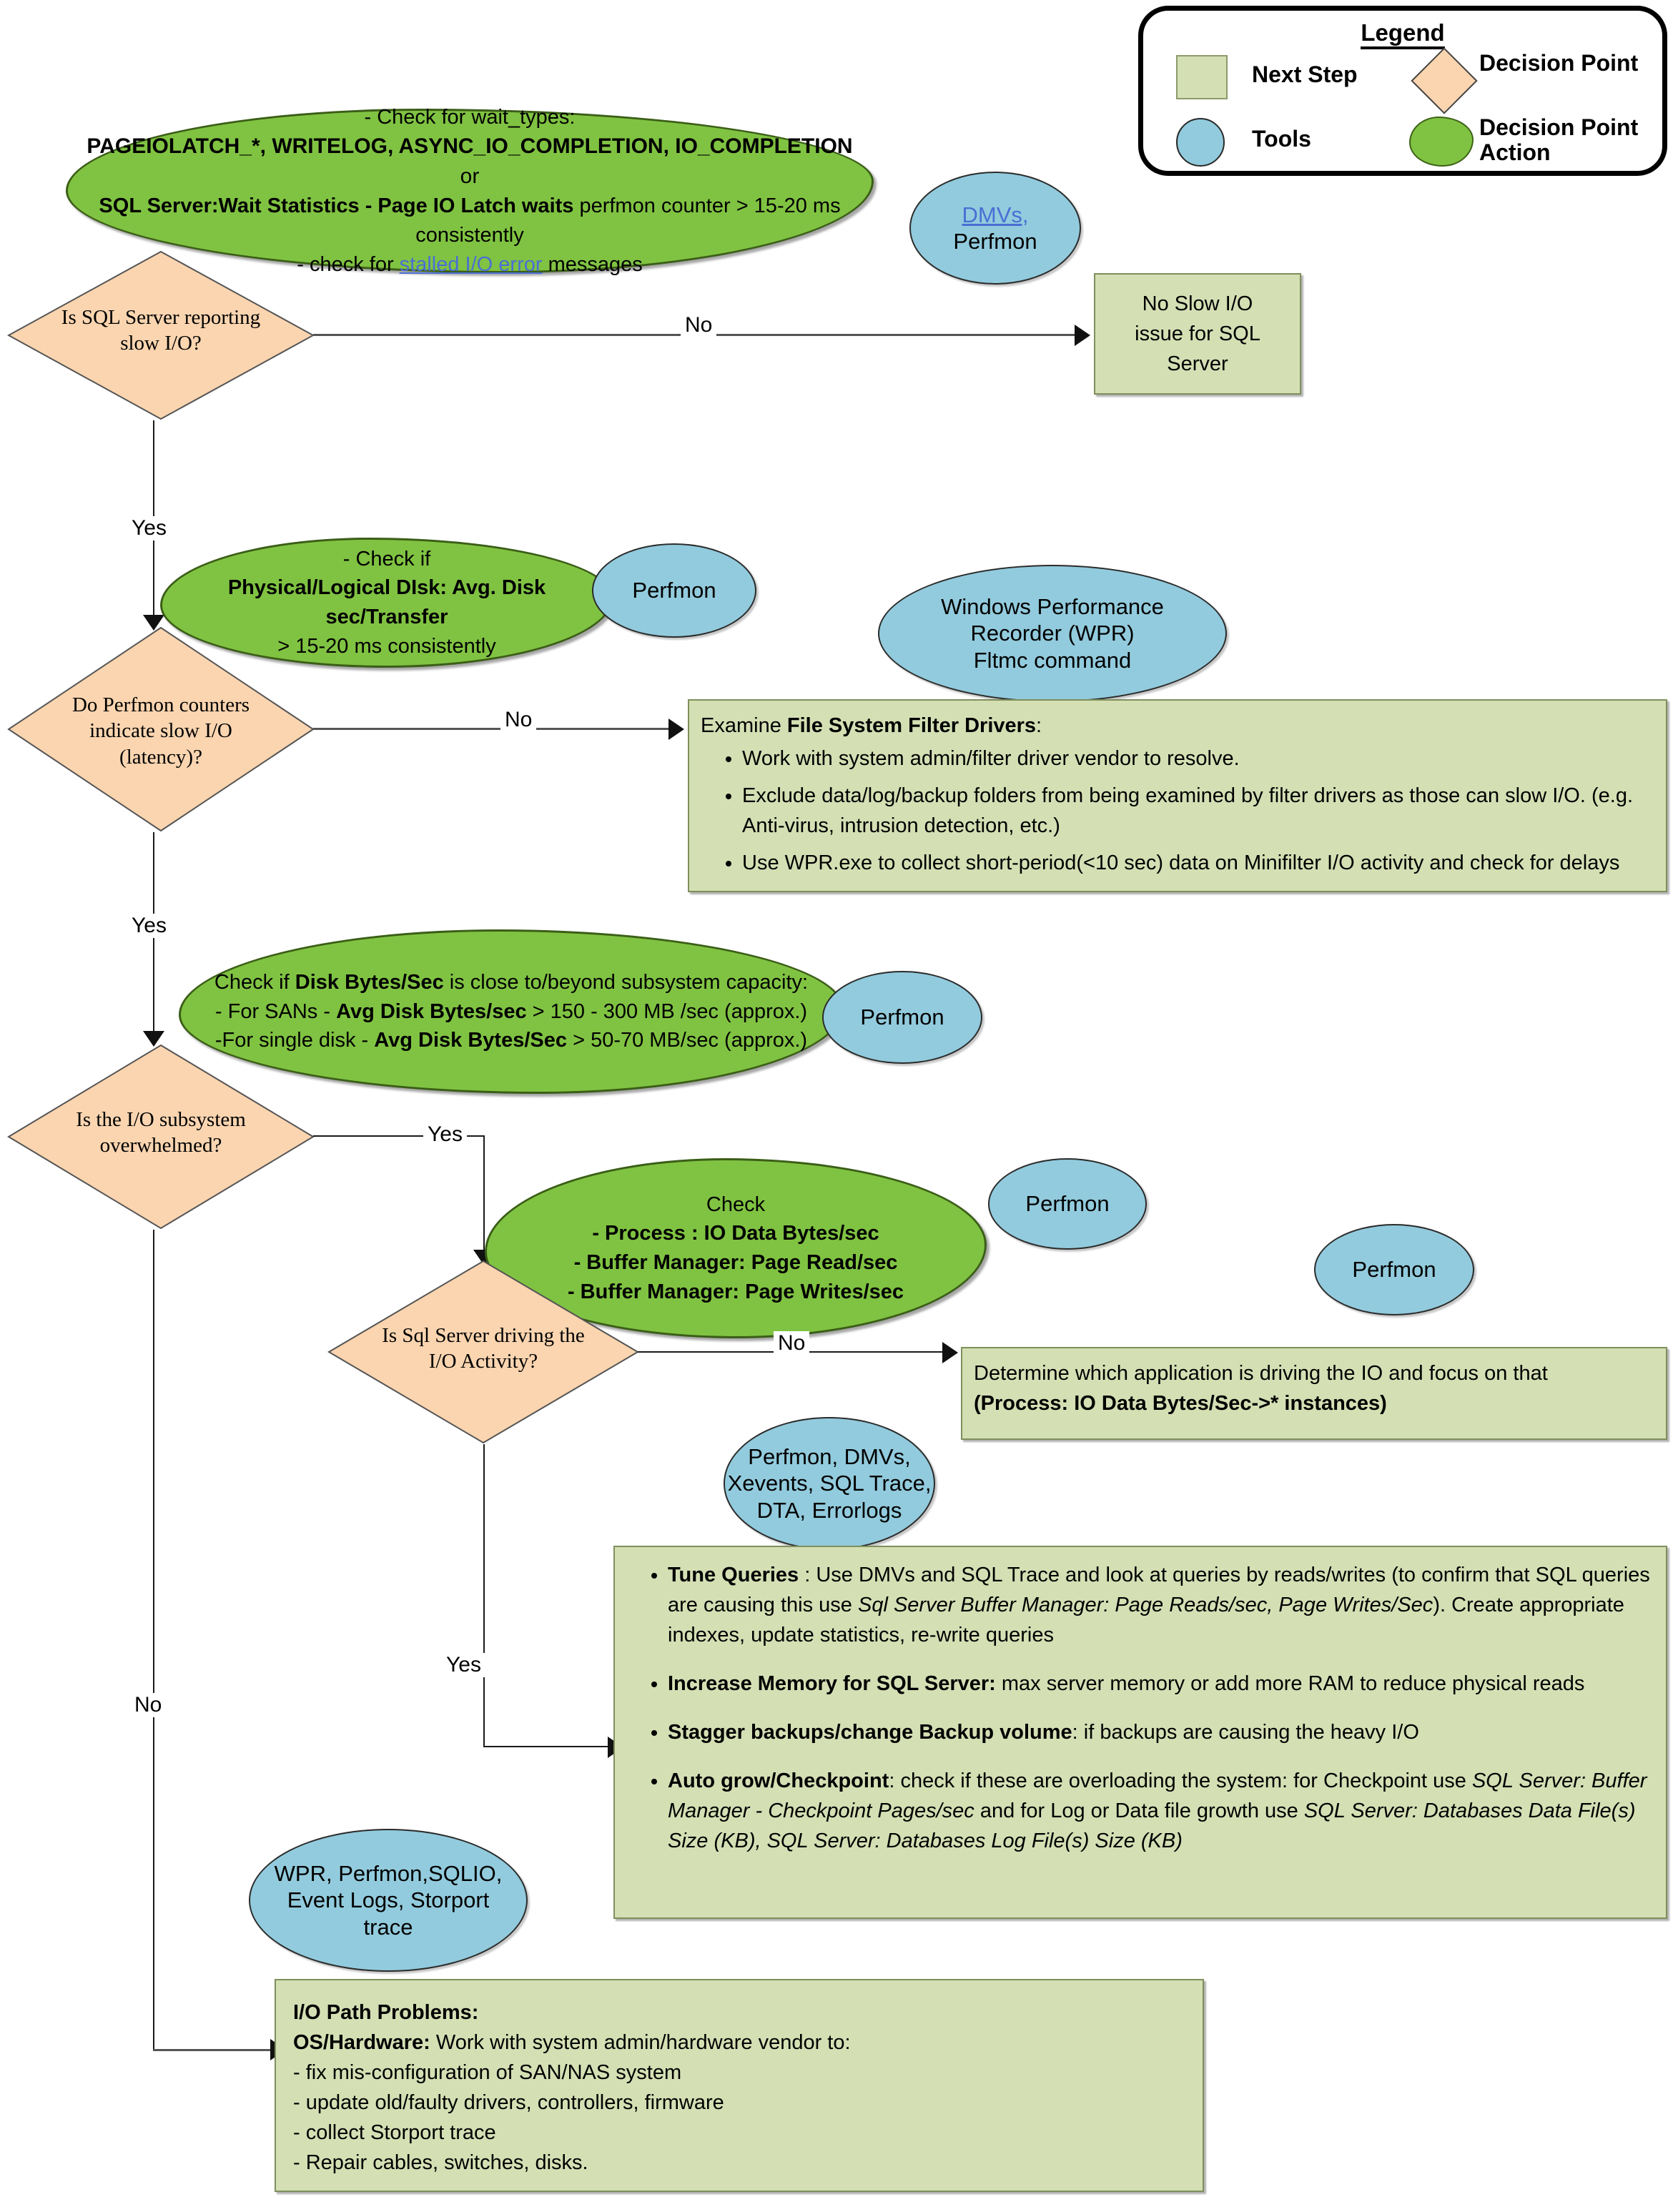  Describe the element at coordinates (1052, 660) in the screenshot. I see `tool-wpr-line3: Fltmc command` at that location.